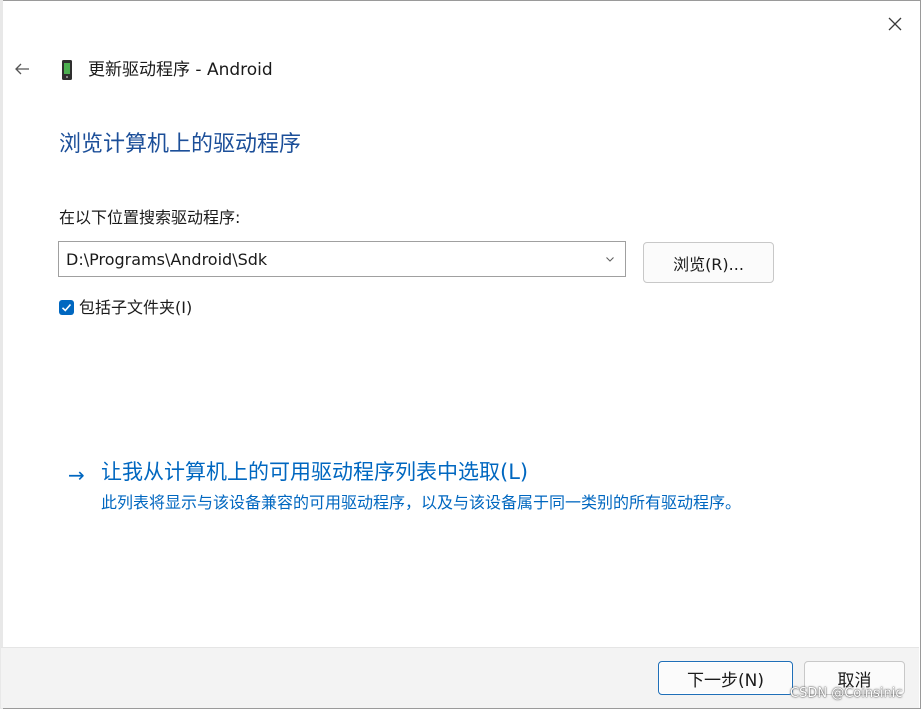 This screenshot has height=709, width=921. Describe the element at coordinates (76, 475) in the screenshot. I see `arrow-right-icon: →` at that location.